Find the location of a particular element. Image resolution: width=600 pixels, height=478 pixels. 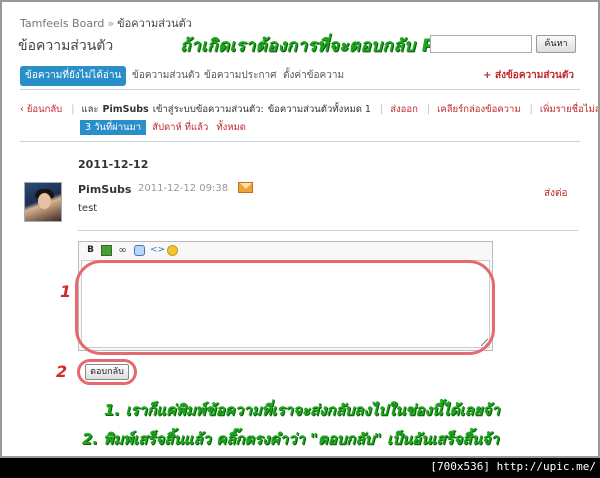

message-time: 2011-12-12 09:38 is located at coordinates (183, 188).